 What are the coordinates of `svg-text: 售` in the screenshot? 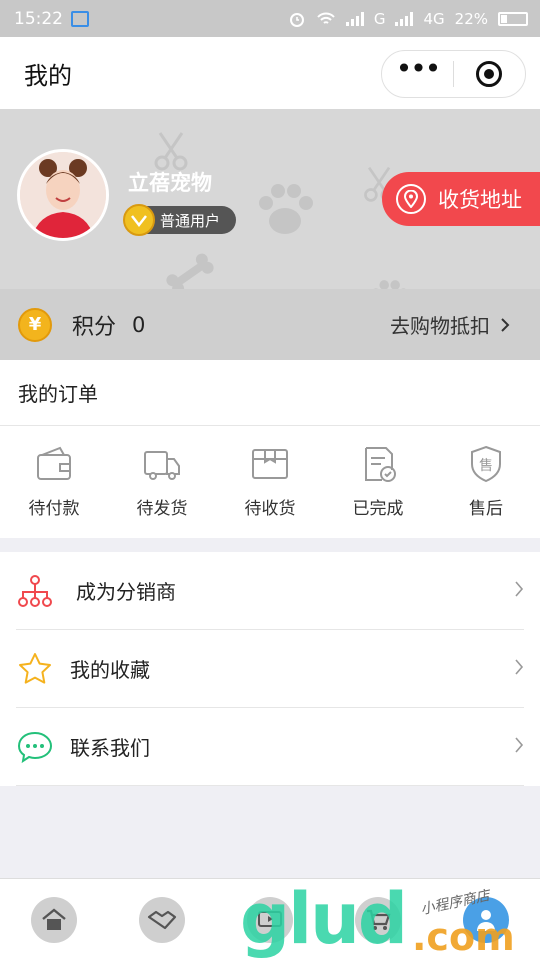 It's located at (486, 466).